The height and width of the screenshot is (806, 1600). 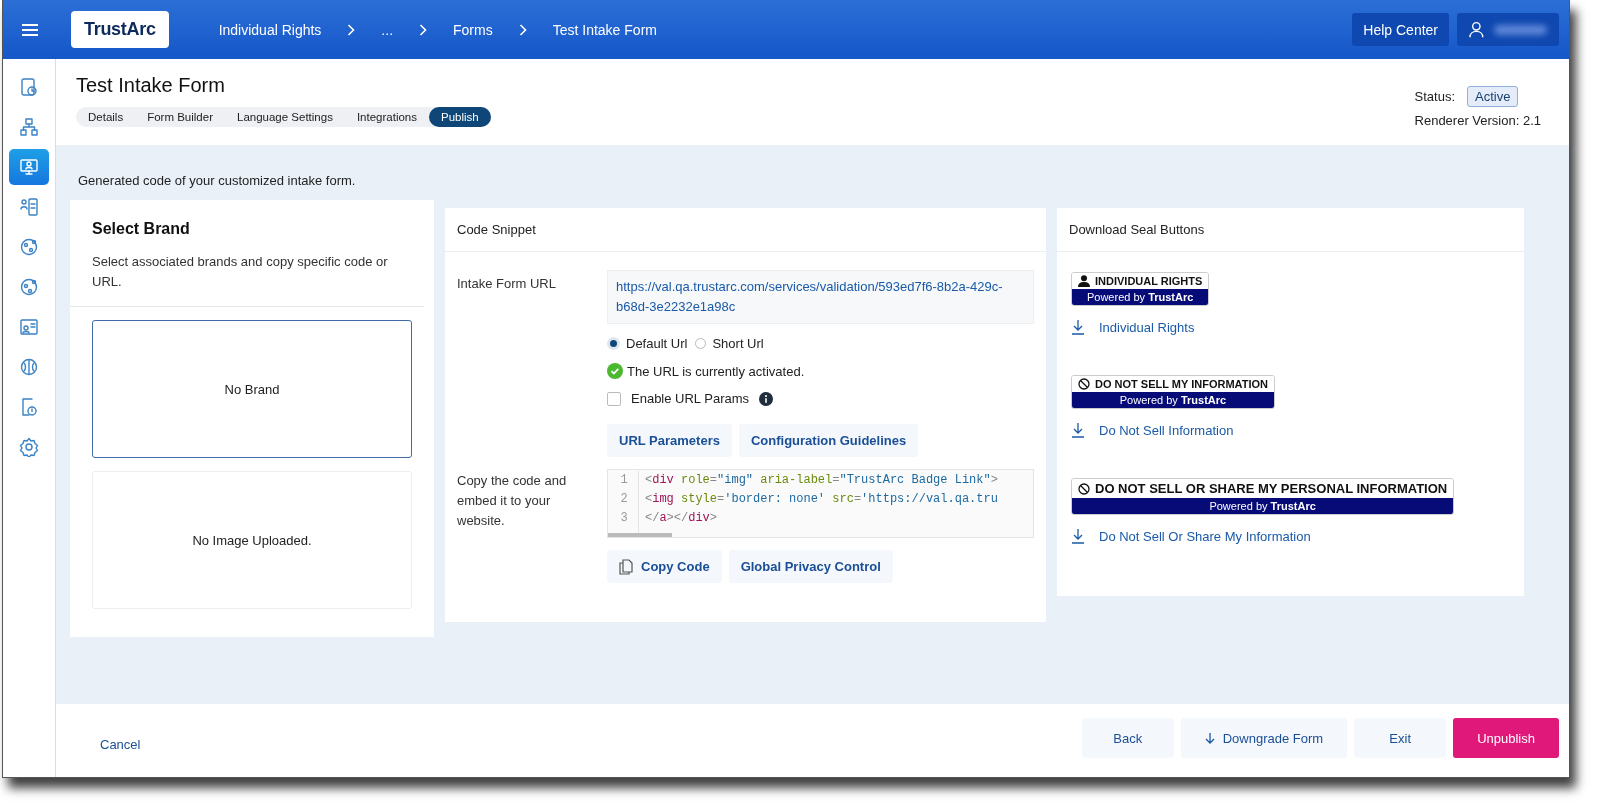 What do you see at coordinates (180, 117) in the screenshot?
I see `tab: Form Builder` at bounding box center [180, 117].